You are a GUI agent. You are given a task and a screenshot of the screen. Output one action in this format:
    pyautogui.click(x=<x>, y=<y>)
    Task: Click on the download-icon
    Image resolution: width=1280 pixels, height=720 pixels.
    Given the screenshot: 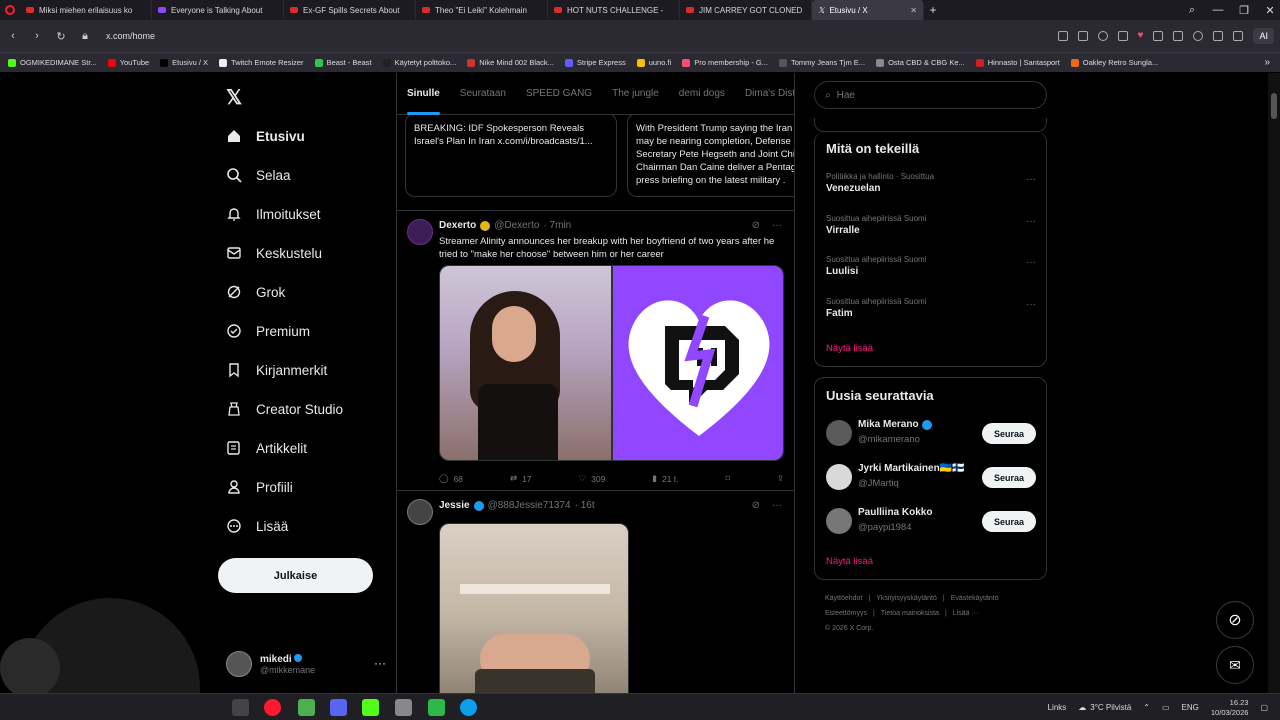 What is the action you would take?
    pyautogui.click(x=1158, y=36)
    